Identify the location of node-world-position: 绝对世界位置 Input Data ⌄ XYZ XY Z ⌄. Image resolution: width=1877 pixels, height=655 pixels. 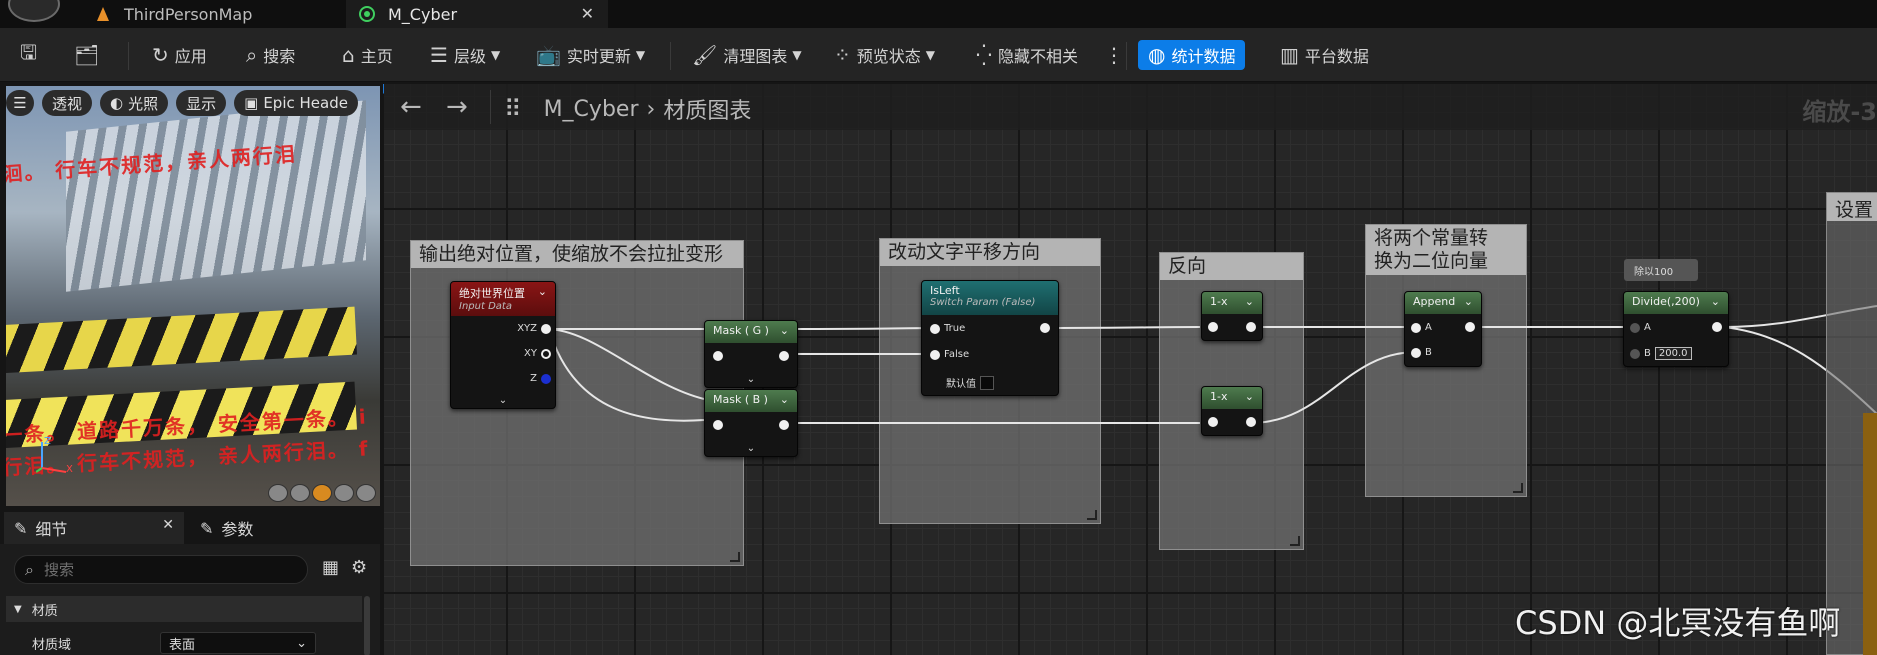
(503, 345).